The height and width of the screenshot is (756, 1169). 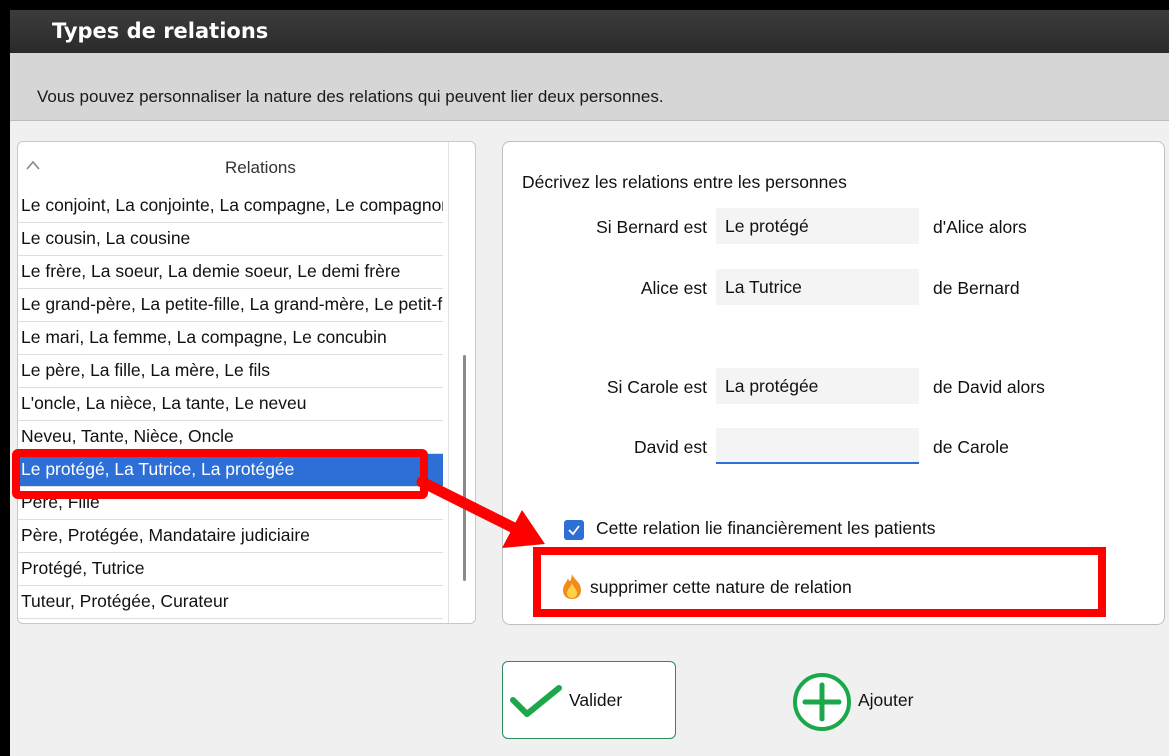 What do you see at coordinates (822, 702) in the screenshot?
I see `plus-circle-icon` at bounding box center [822, 702].